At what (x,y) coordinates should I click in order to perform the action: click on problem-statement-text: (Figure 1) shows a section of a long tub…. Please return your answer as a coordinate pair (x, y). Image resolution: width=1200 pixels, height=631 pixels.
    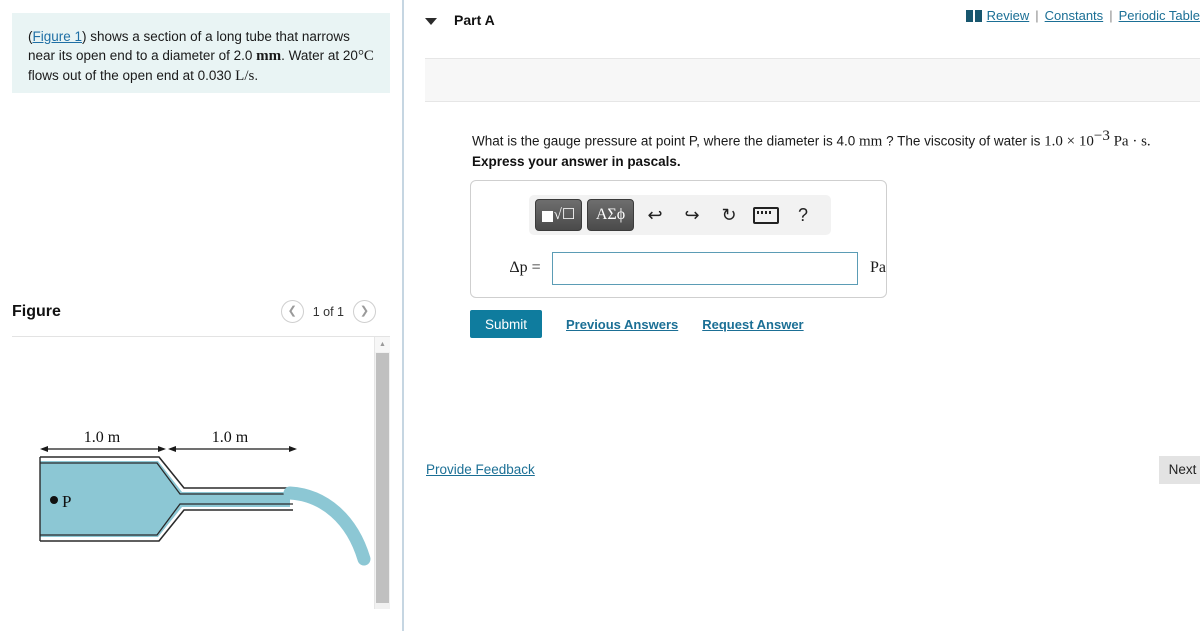
    Looking at the image, I should click on (201, 56).